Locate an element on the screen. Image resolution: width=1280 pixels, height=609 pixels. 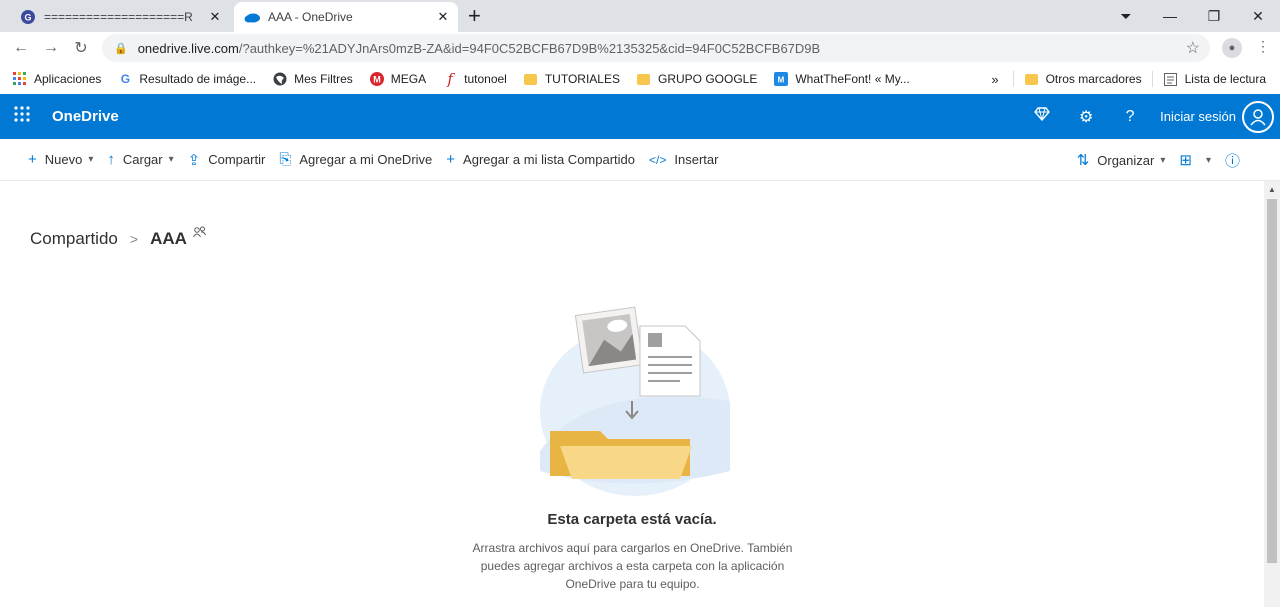
bookmark-label: GRUPO GOOGLE is located at coordinates (707, 79).